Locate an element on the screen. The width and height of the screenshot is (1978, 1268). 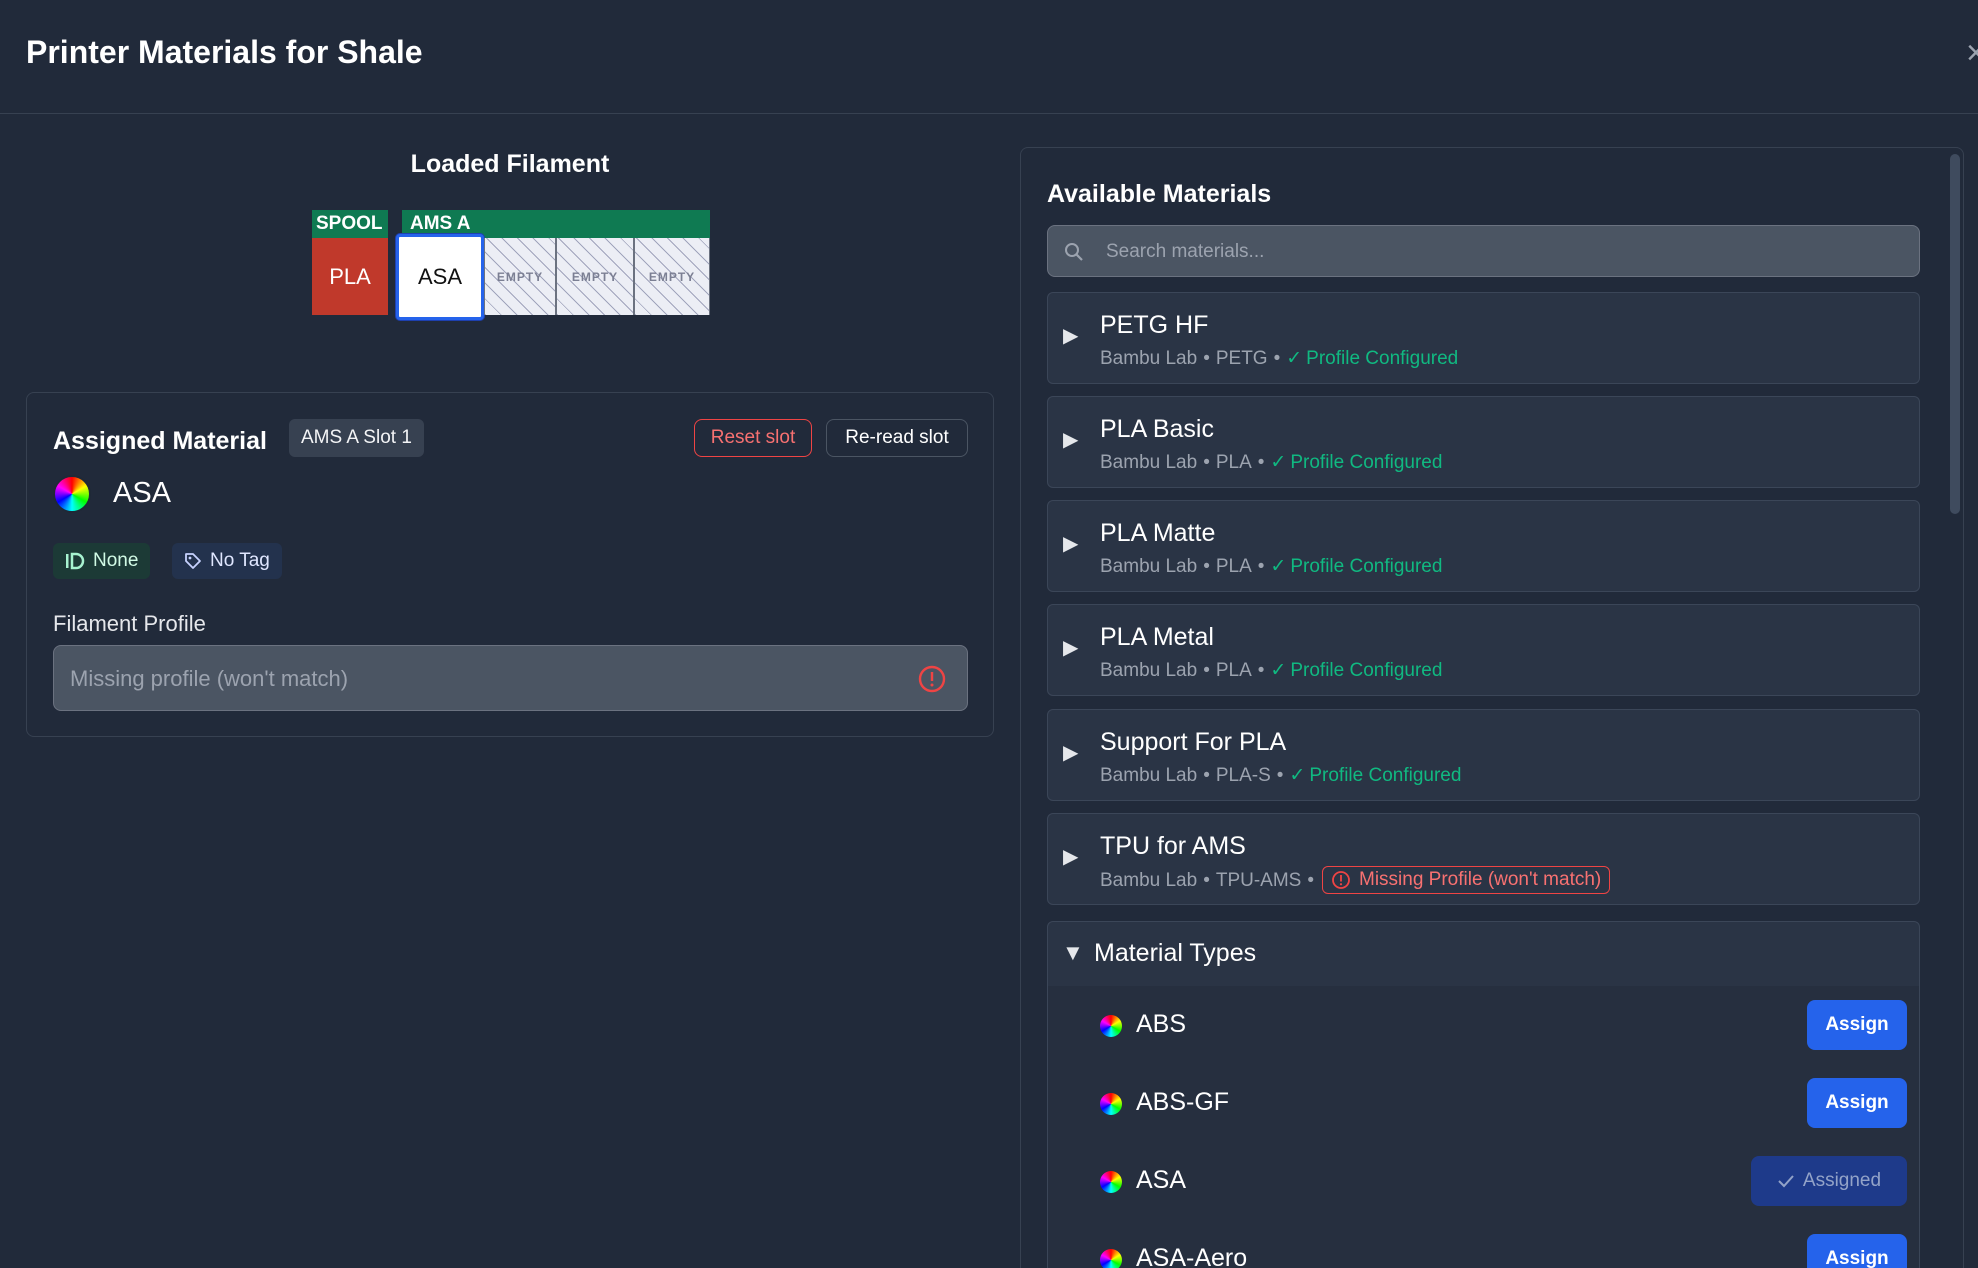
ams-slot-3: EMPTY is located at coordinates (595, 276).